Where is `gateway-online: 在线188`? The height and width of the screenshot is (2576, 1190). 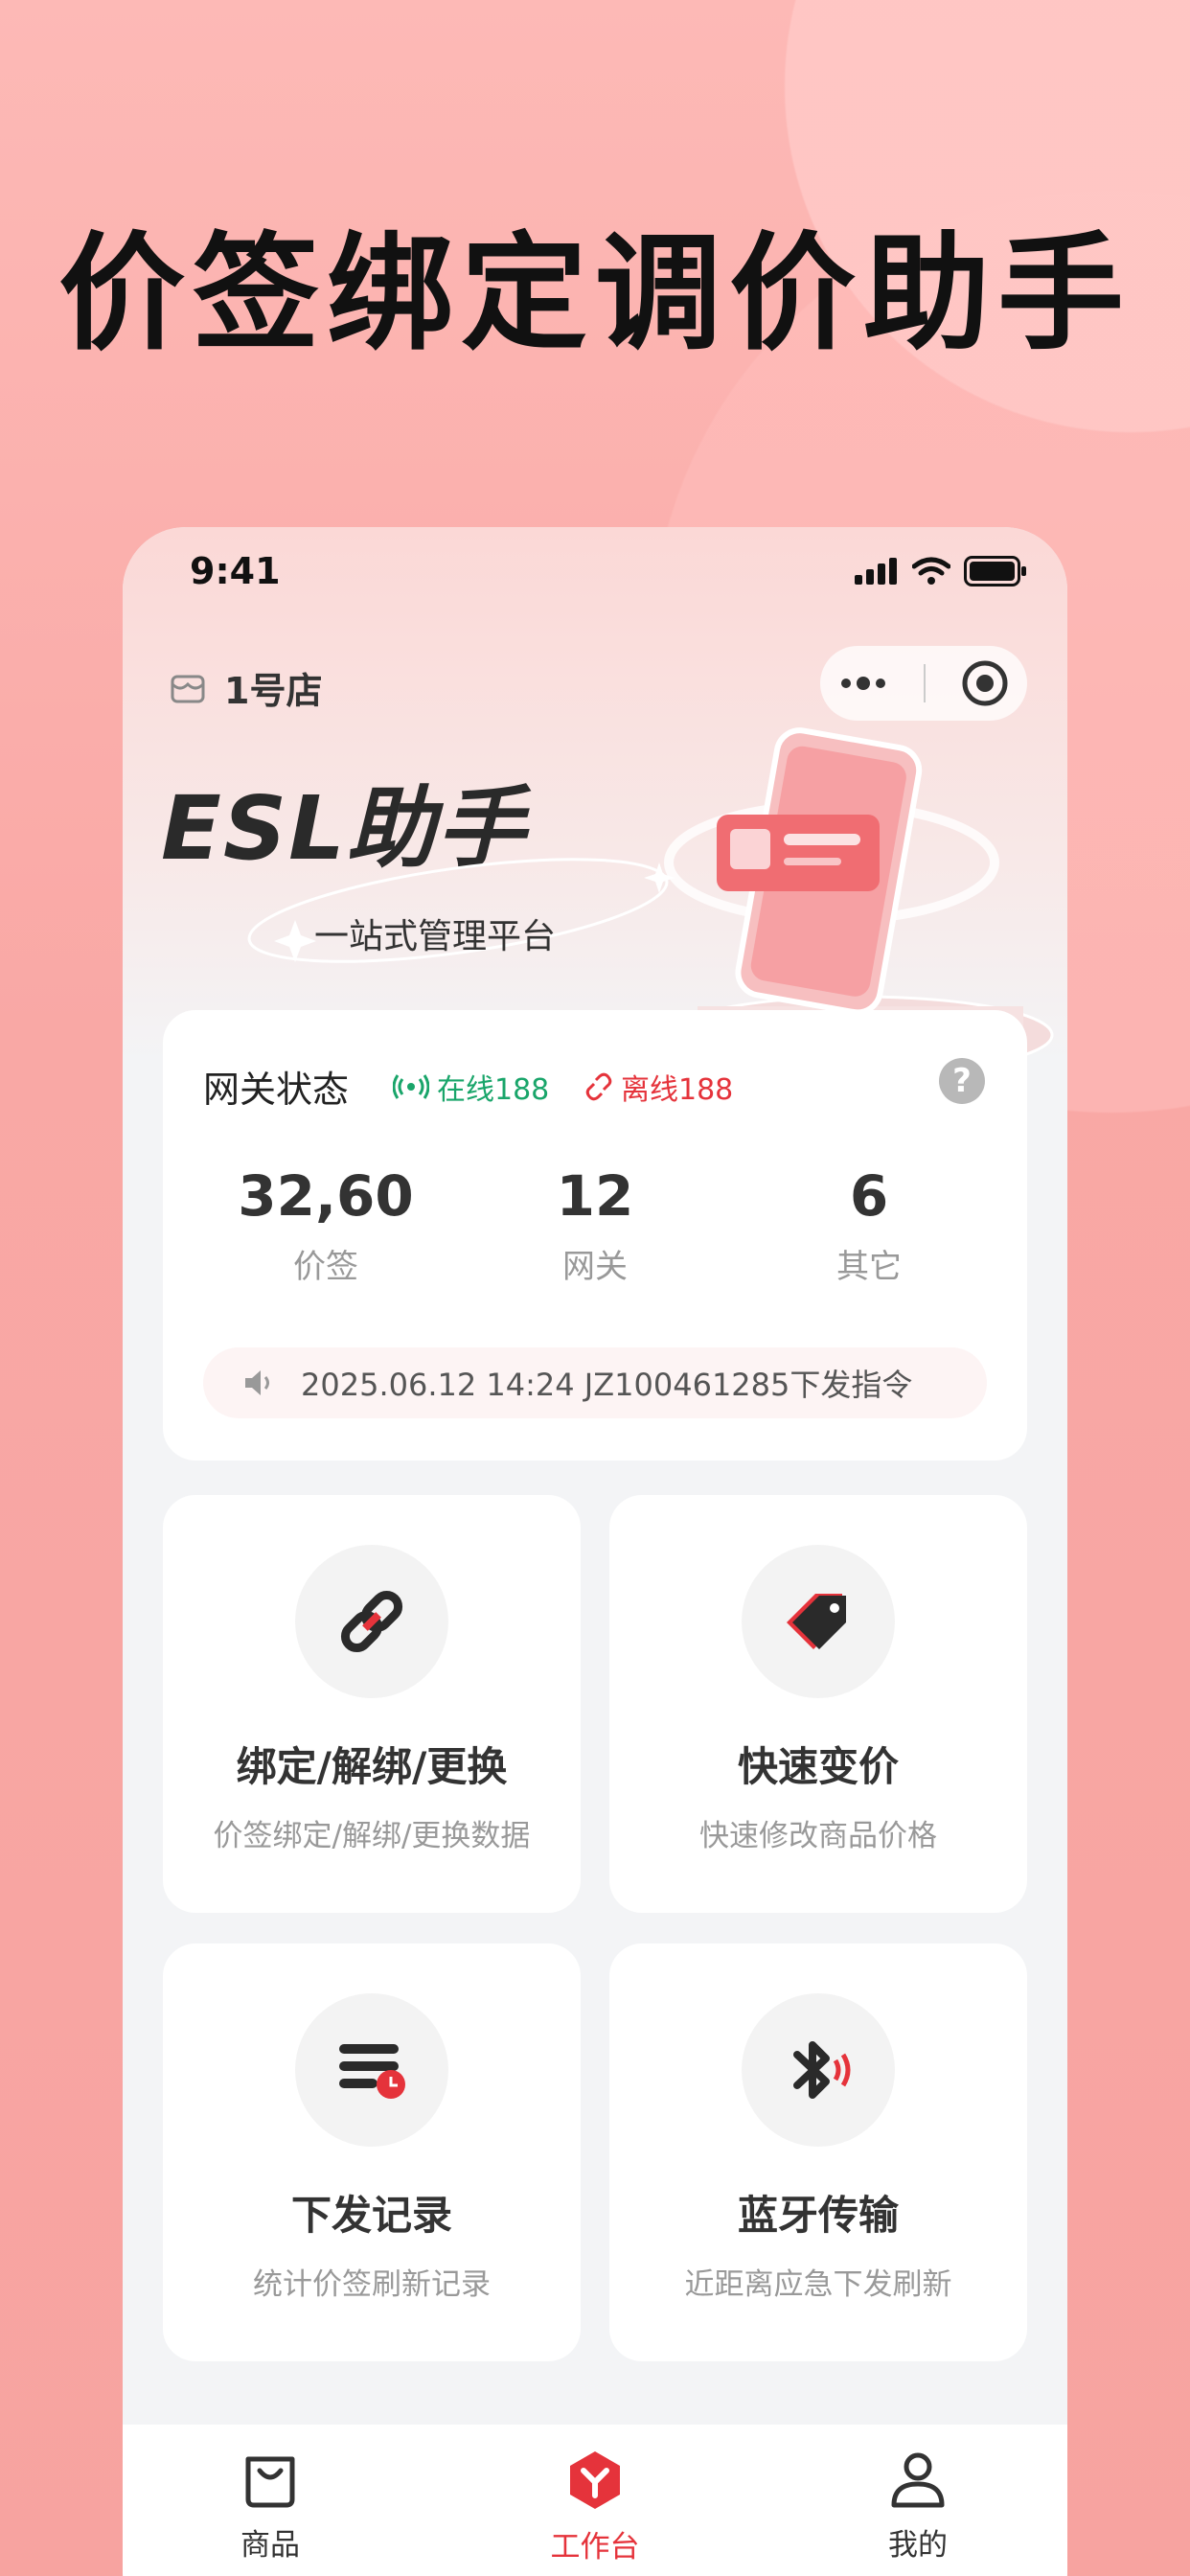 gateway-online: 在线188 is located at coordinates (471, 1087).